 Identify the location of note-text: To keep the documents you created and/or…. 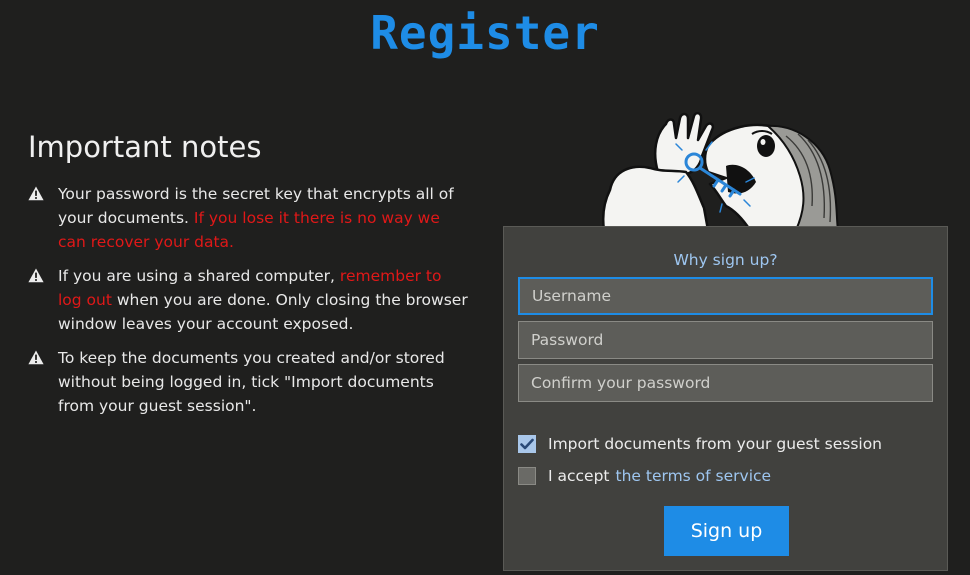
(251, 382).